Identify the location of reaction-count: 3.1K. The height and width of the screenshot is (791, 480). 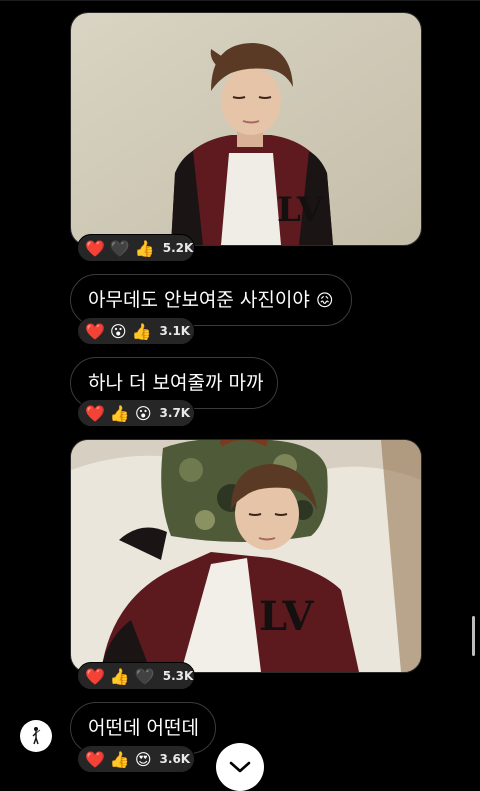
(175, 331).